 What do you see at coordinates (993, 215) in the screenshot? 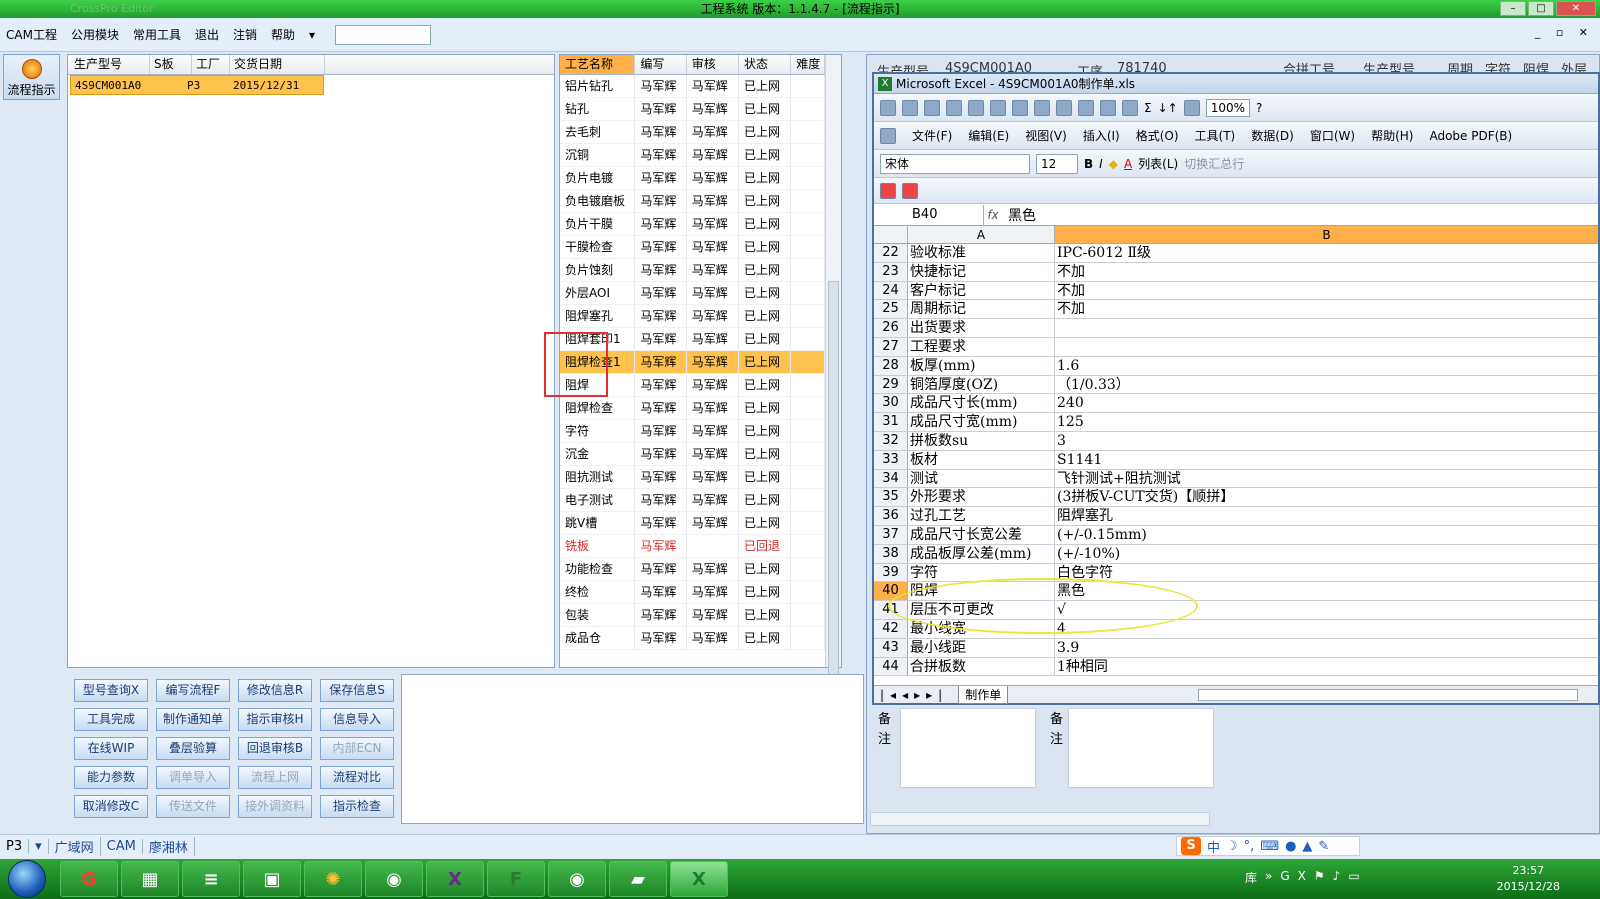
I see `fx-icon: fx` at bounding box center [993, 215].